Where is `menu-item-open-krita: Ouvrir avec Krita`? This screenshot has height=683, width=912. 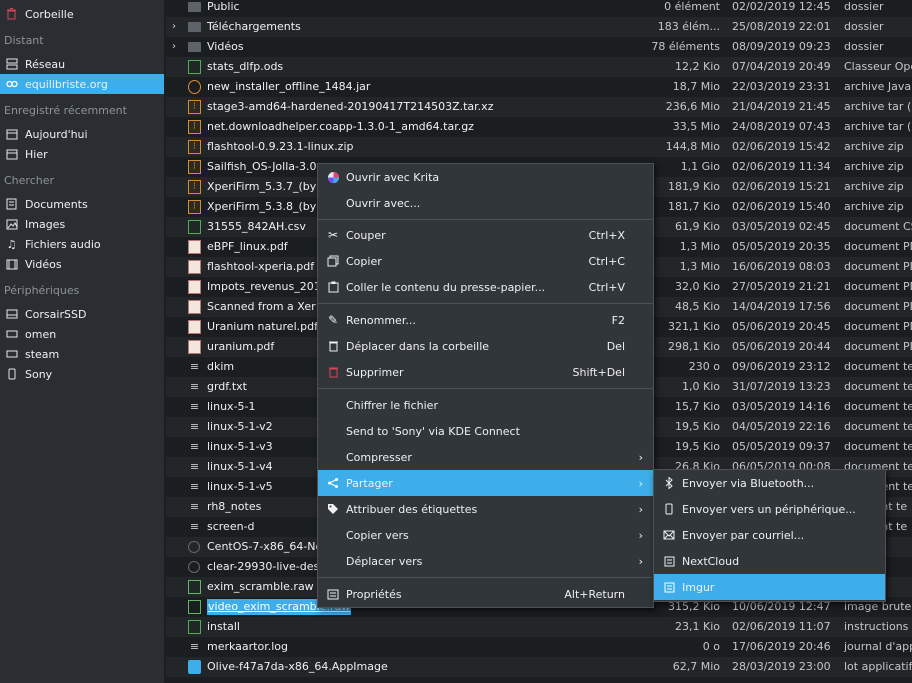
menu-item-open-krita: Ouvrir avec Krita is located at coordinates (485, 177).